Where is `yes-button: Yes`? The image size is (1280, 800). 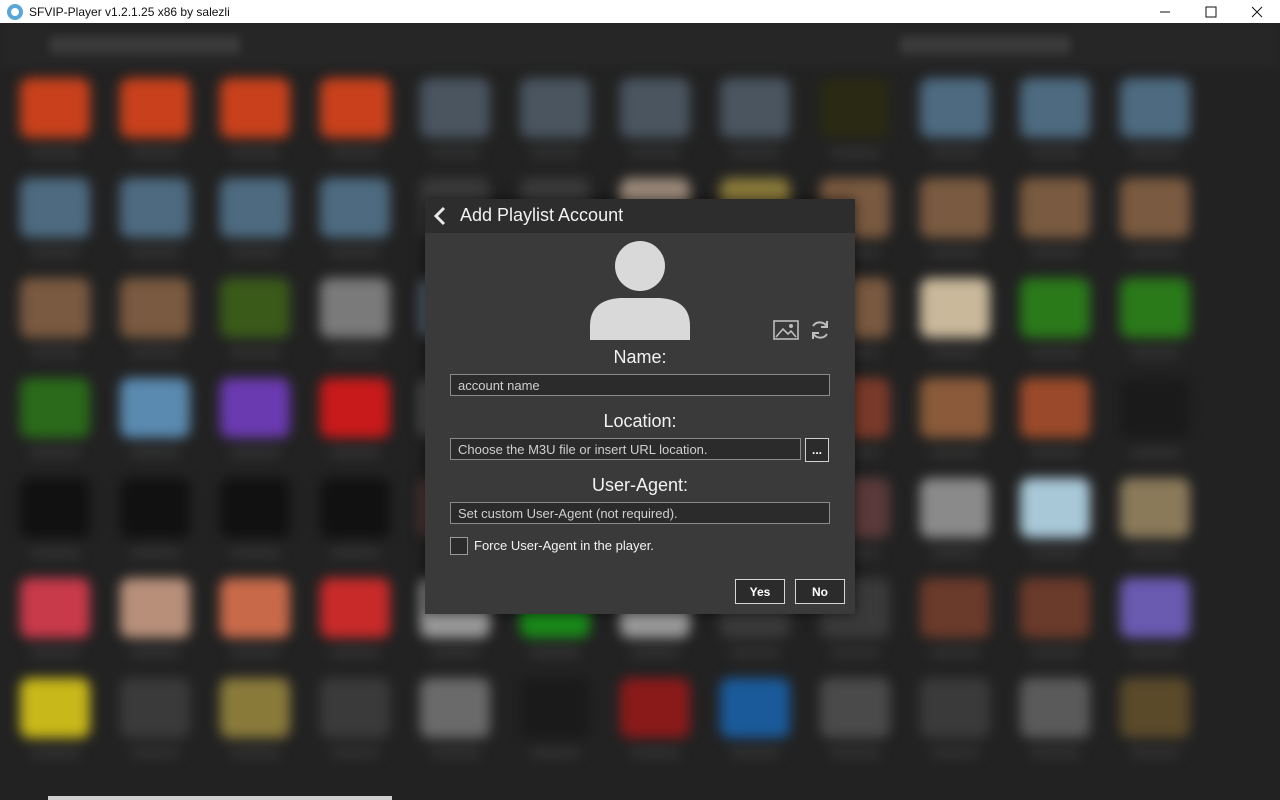 yes-button: Yes is located at coordinates (760, 591).